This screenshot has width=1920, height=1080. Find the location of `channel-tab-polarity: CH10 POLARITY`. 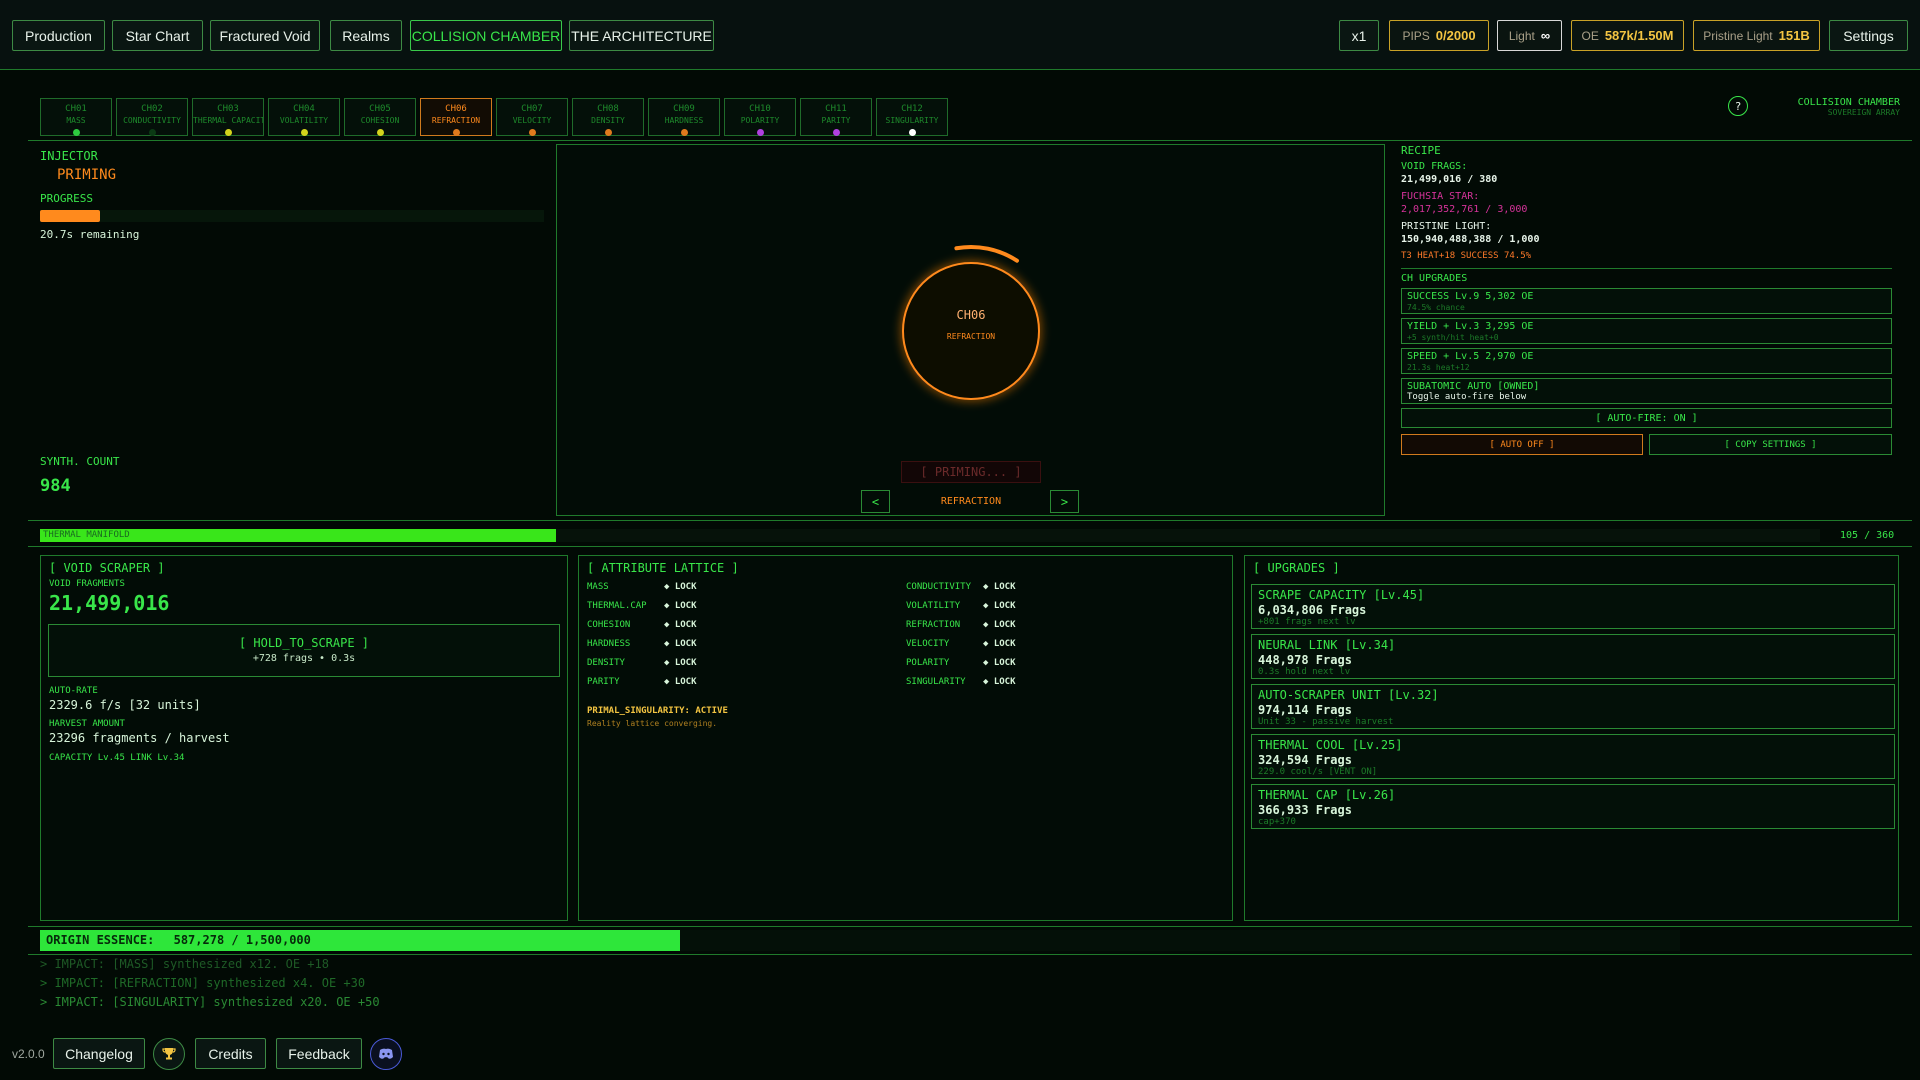

channel-tab-polarity: CH10 POLARITY is located at coordinates (760, 117).